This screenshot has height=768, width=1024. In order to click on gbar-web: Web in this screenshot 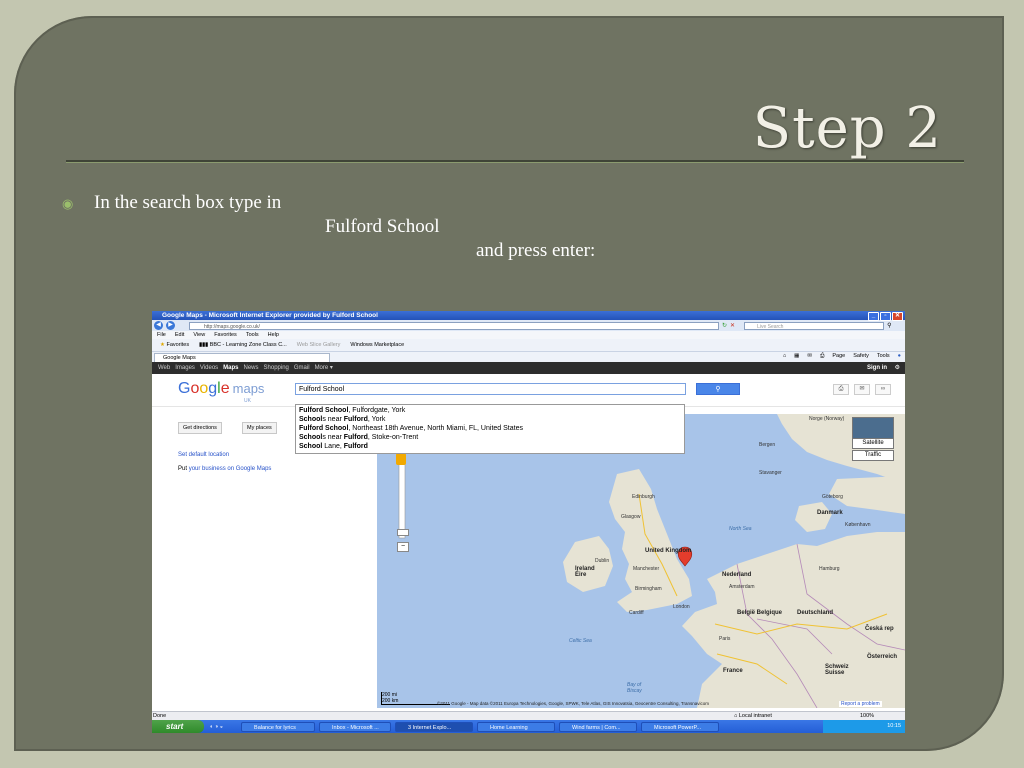, I will do `click(164, 368)`.